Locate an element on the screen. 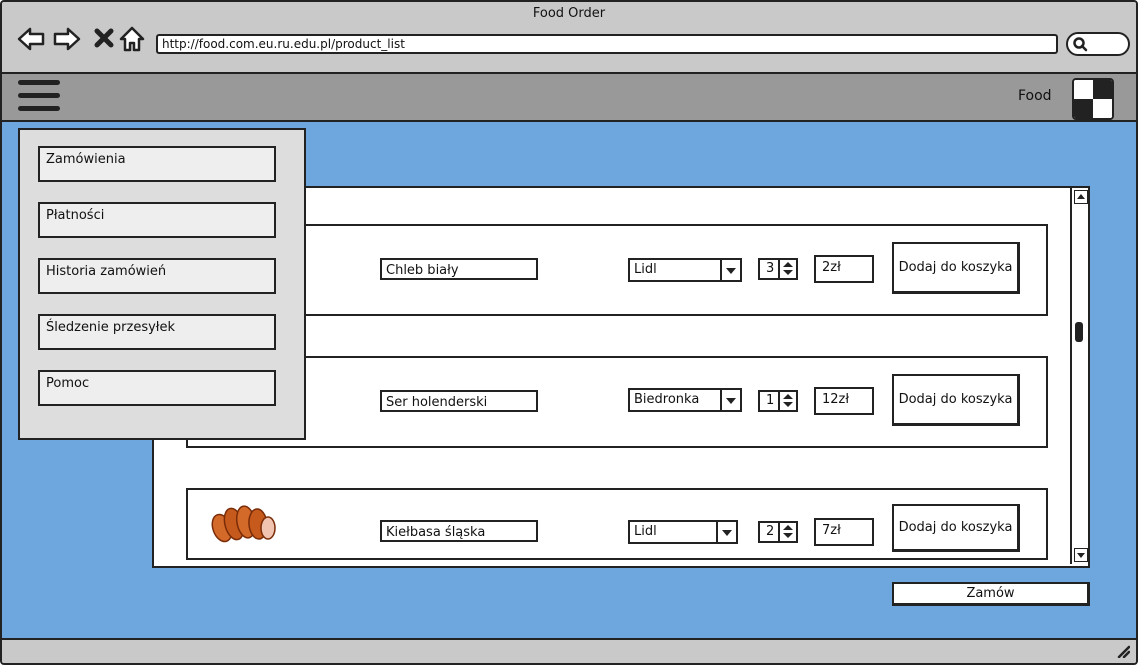  home-icon is located at coordinates (132, 39).